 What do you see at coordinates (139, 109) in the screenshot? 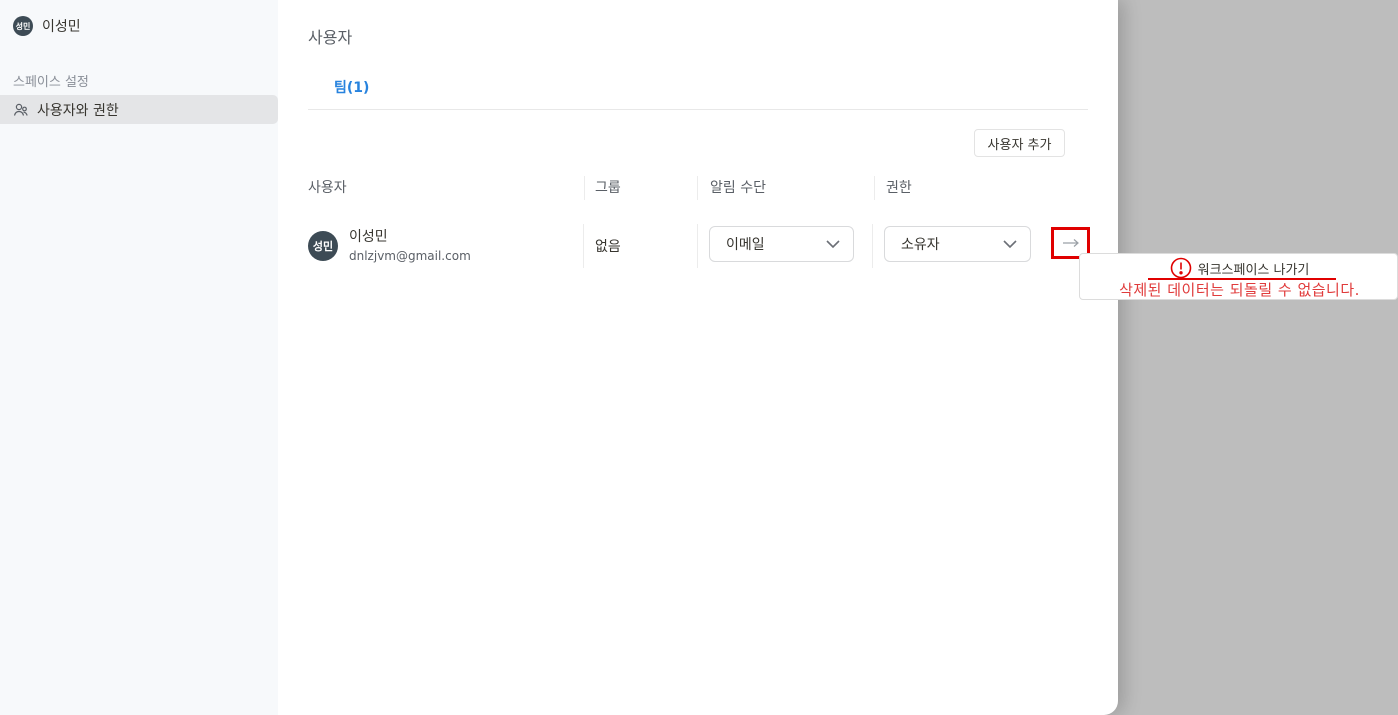
I see `sidebar-item-users-permissions: 사용자와 권한` at bounding box center [139, 109].